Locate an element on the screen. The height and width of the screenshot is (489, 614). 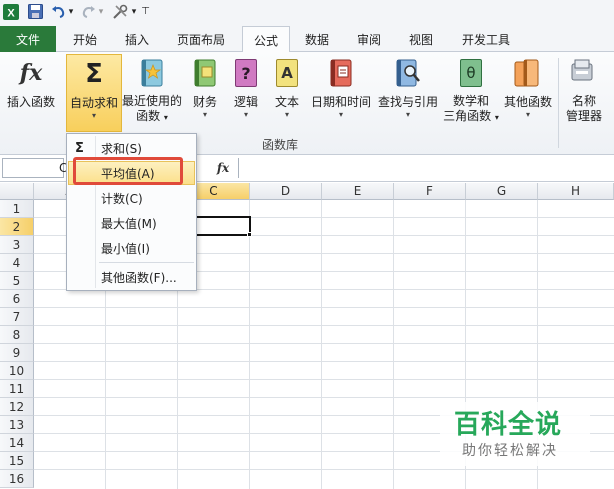
select-all-corner is located at coordinates (17, 191).